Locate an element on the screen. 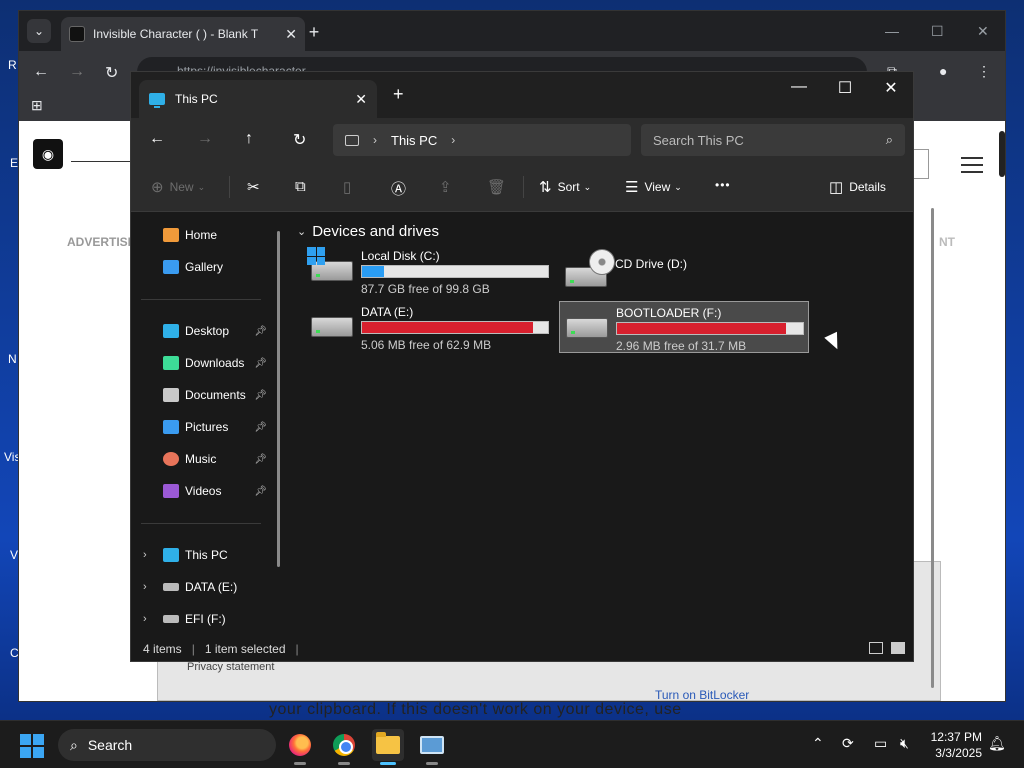 The height and width of the screenshot is (768, 1024). up-icon: ↑ is located at coordinates (249, 139).